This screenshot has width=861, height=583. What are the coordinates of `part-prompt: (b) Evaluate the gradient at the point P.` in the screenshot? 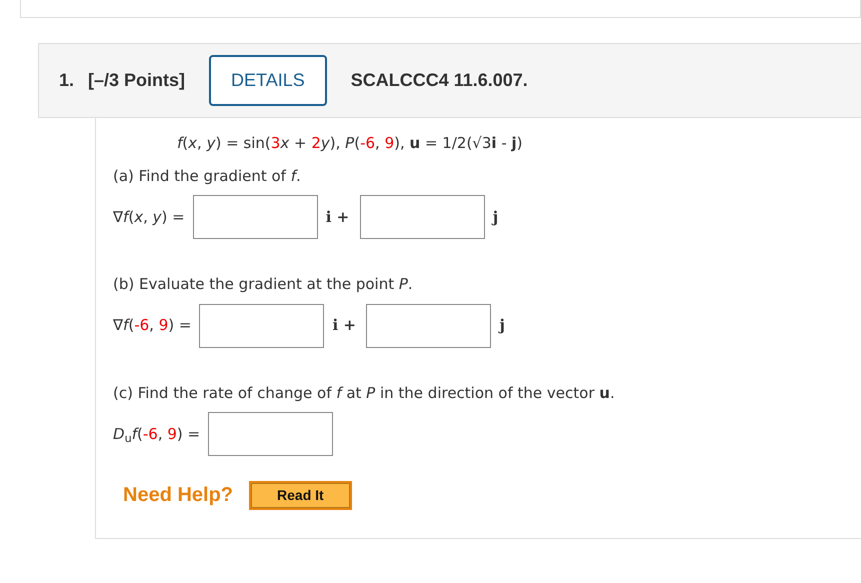 It's located at (263, 284).